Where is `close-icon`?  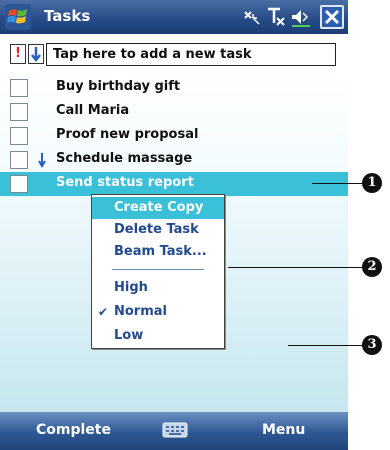 close-icon is located at coordinates (332, 17).